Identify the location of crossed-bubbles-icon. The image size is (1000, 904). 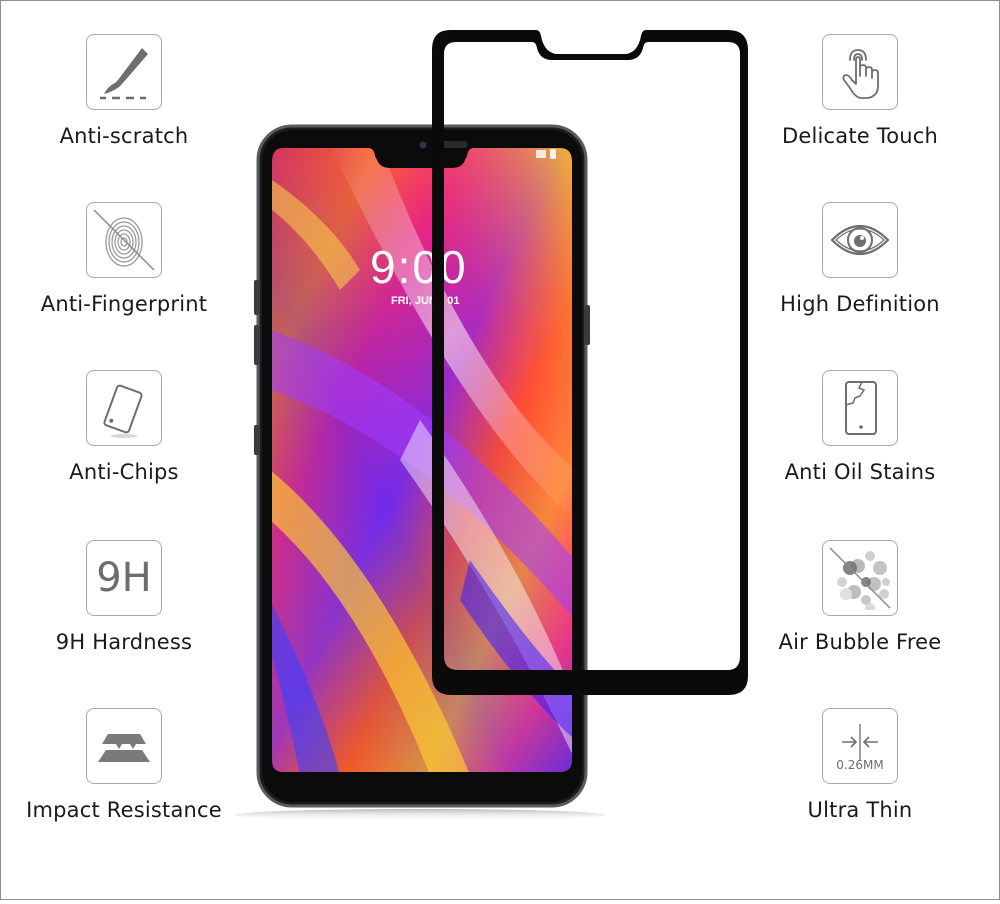
(860, 578).